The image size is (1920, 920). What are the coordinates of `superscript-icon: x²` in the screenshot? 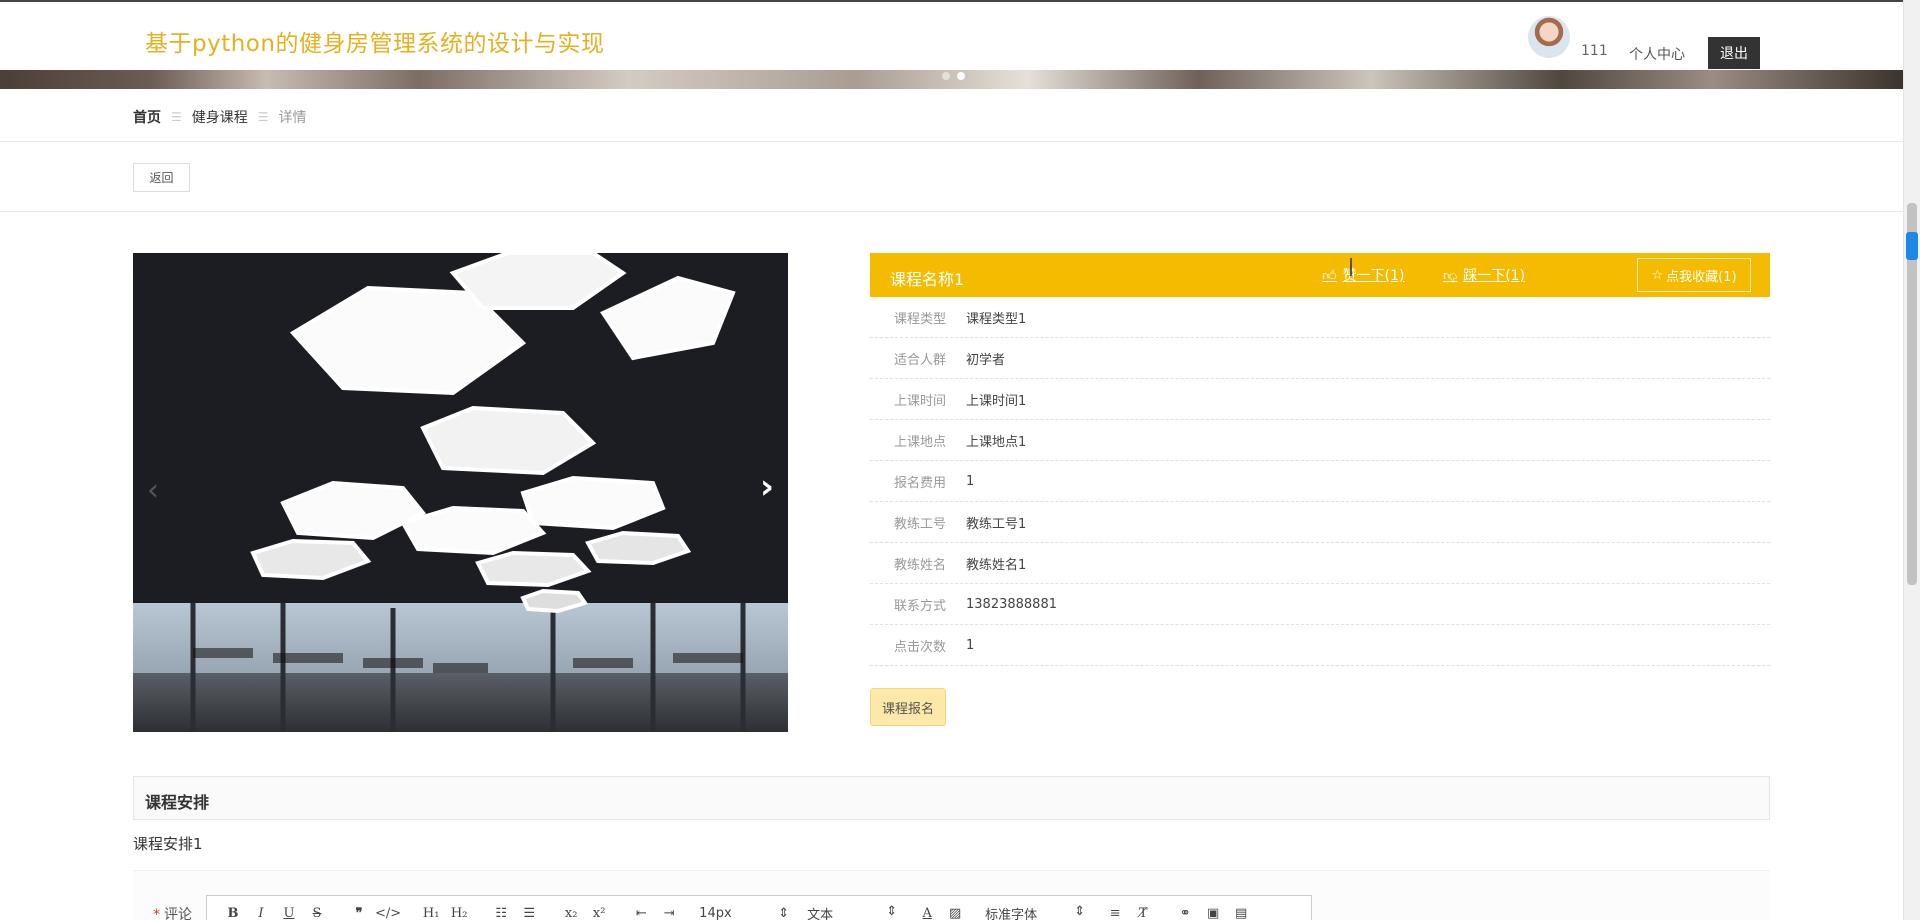 It's located at (599, 913).